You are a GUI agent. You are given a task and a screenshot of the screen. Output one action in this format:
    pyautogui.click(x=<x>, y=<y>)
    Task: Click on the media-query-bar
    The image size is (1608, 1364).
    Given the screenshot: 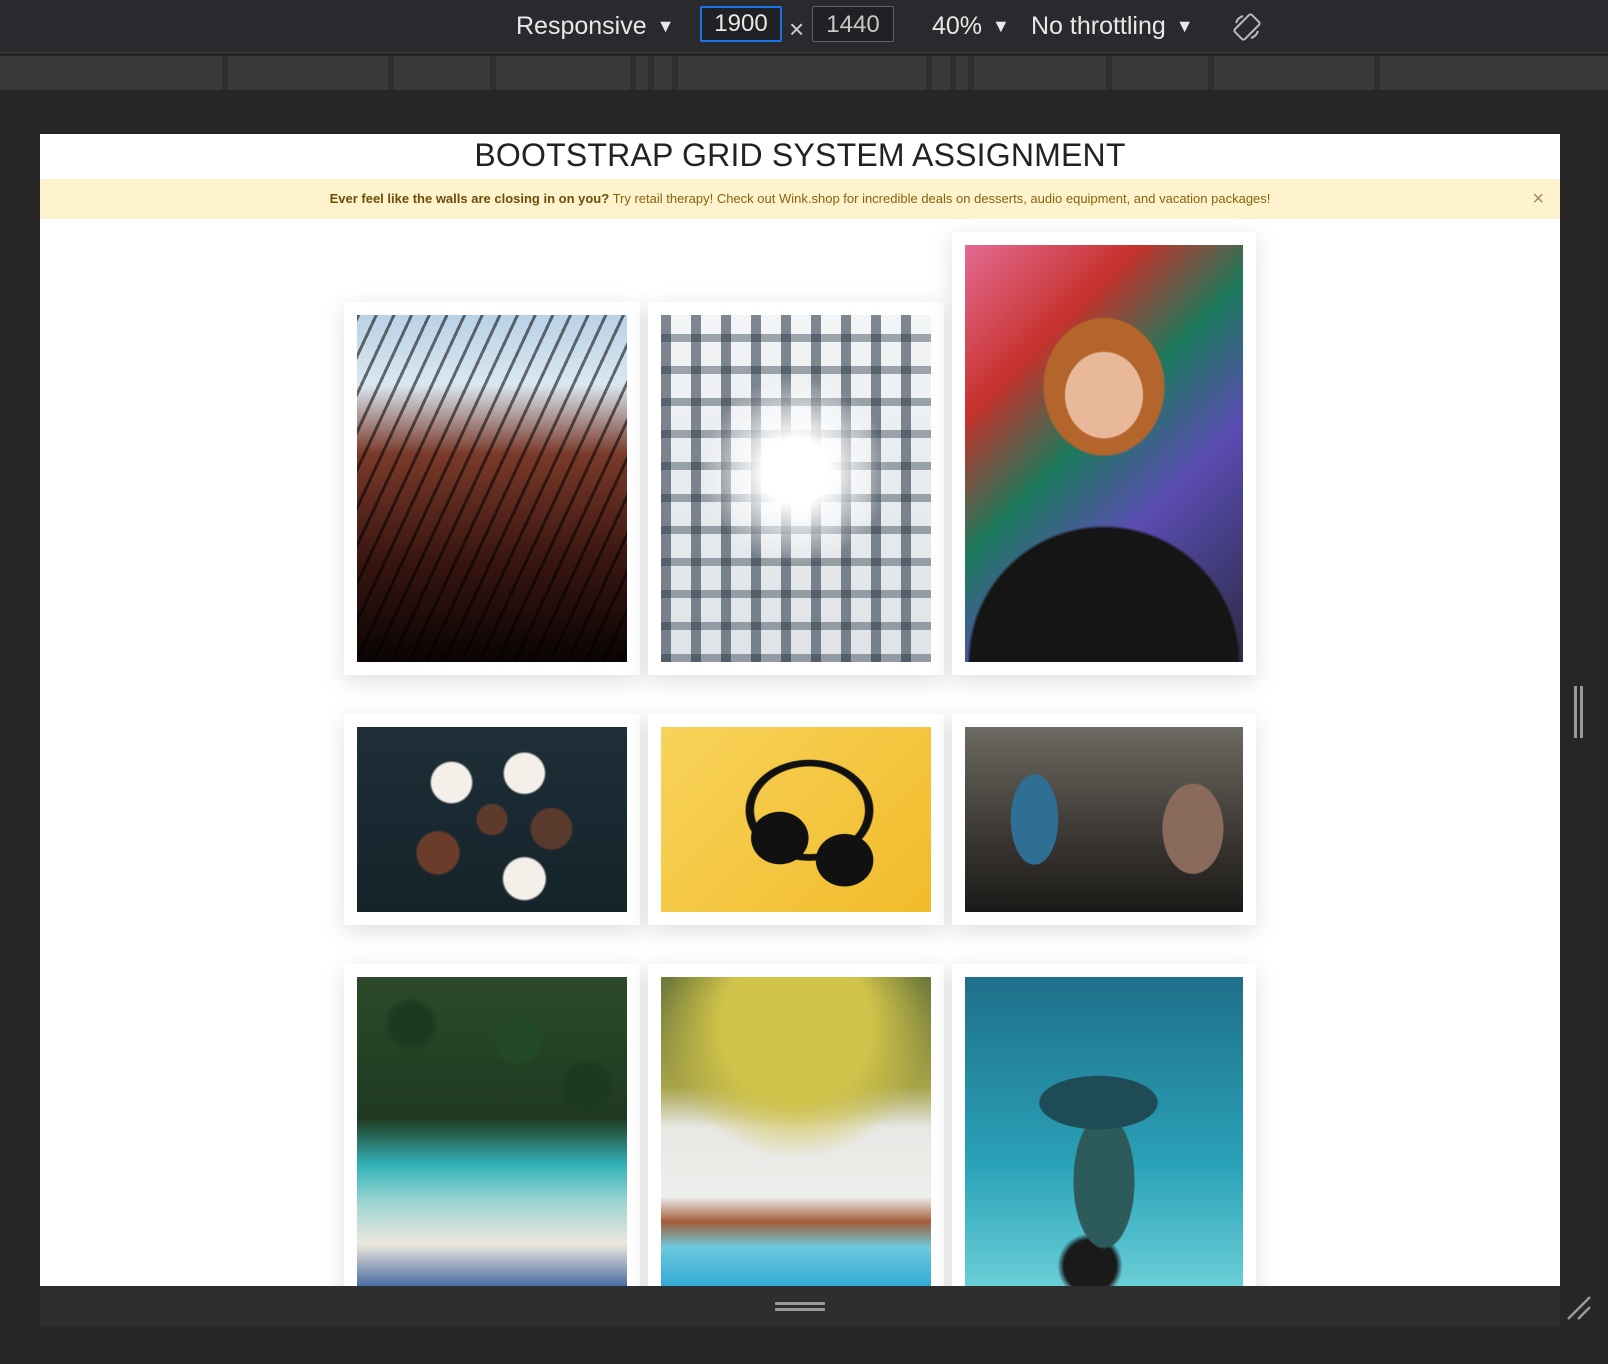 What is the action you would take?
    pyautogui.click(x=804, y=73)
    